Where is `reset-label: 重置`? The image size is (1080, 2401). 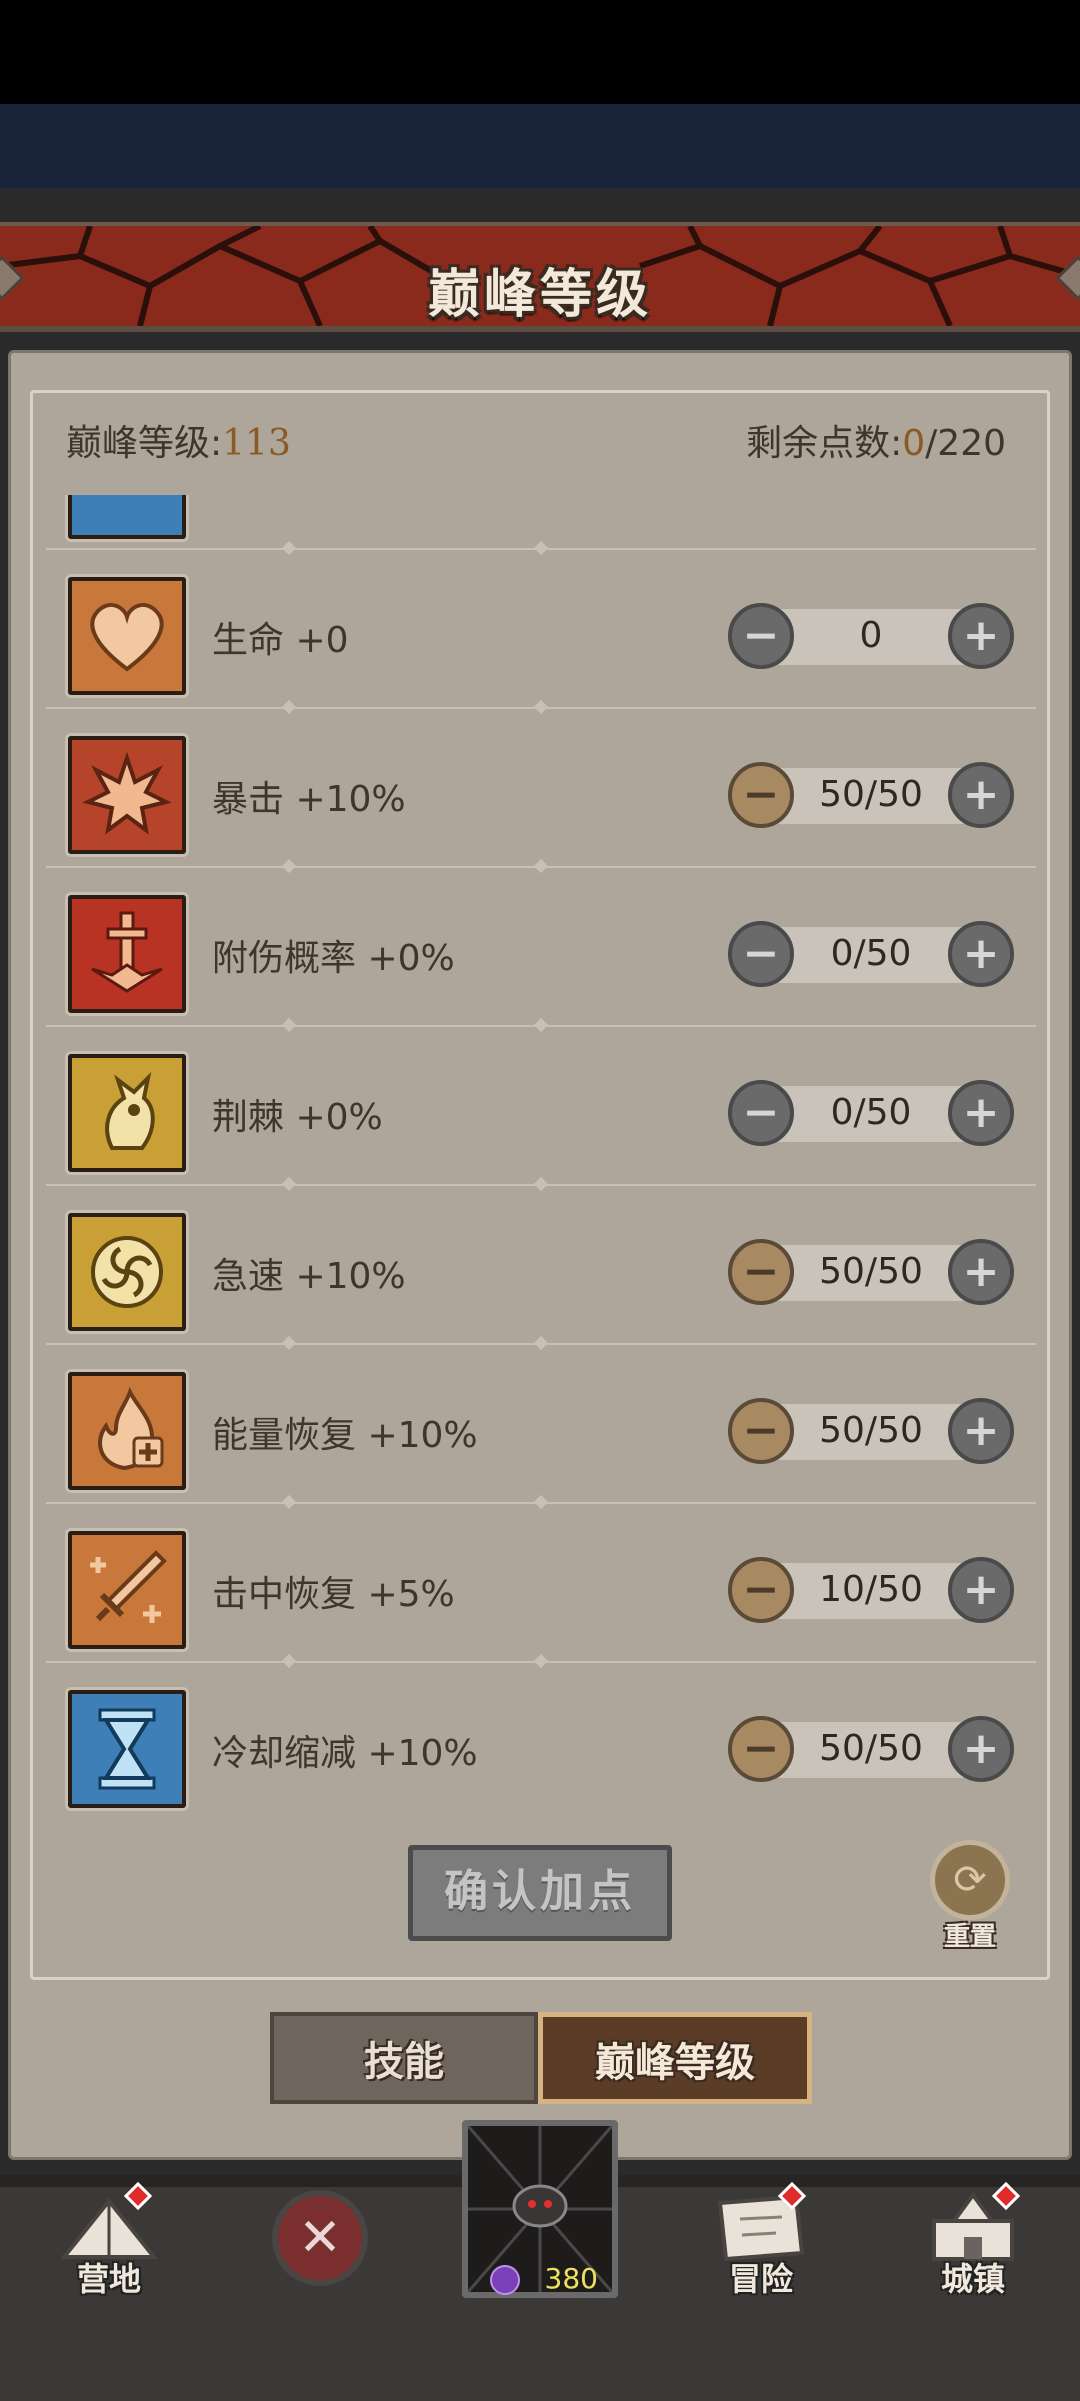 reset-label: 重置 is located at coordinates (969, 1937).